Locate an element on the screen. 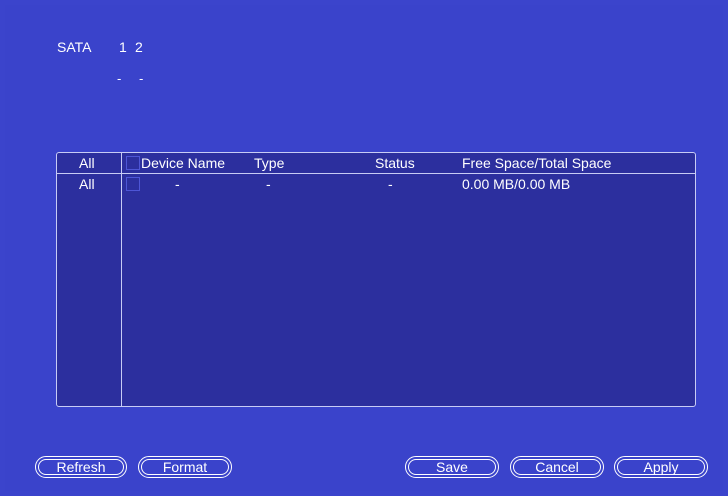  sata-port-2-status: - is located at coordinates (141, 78).